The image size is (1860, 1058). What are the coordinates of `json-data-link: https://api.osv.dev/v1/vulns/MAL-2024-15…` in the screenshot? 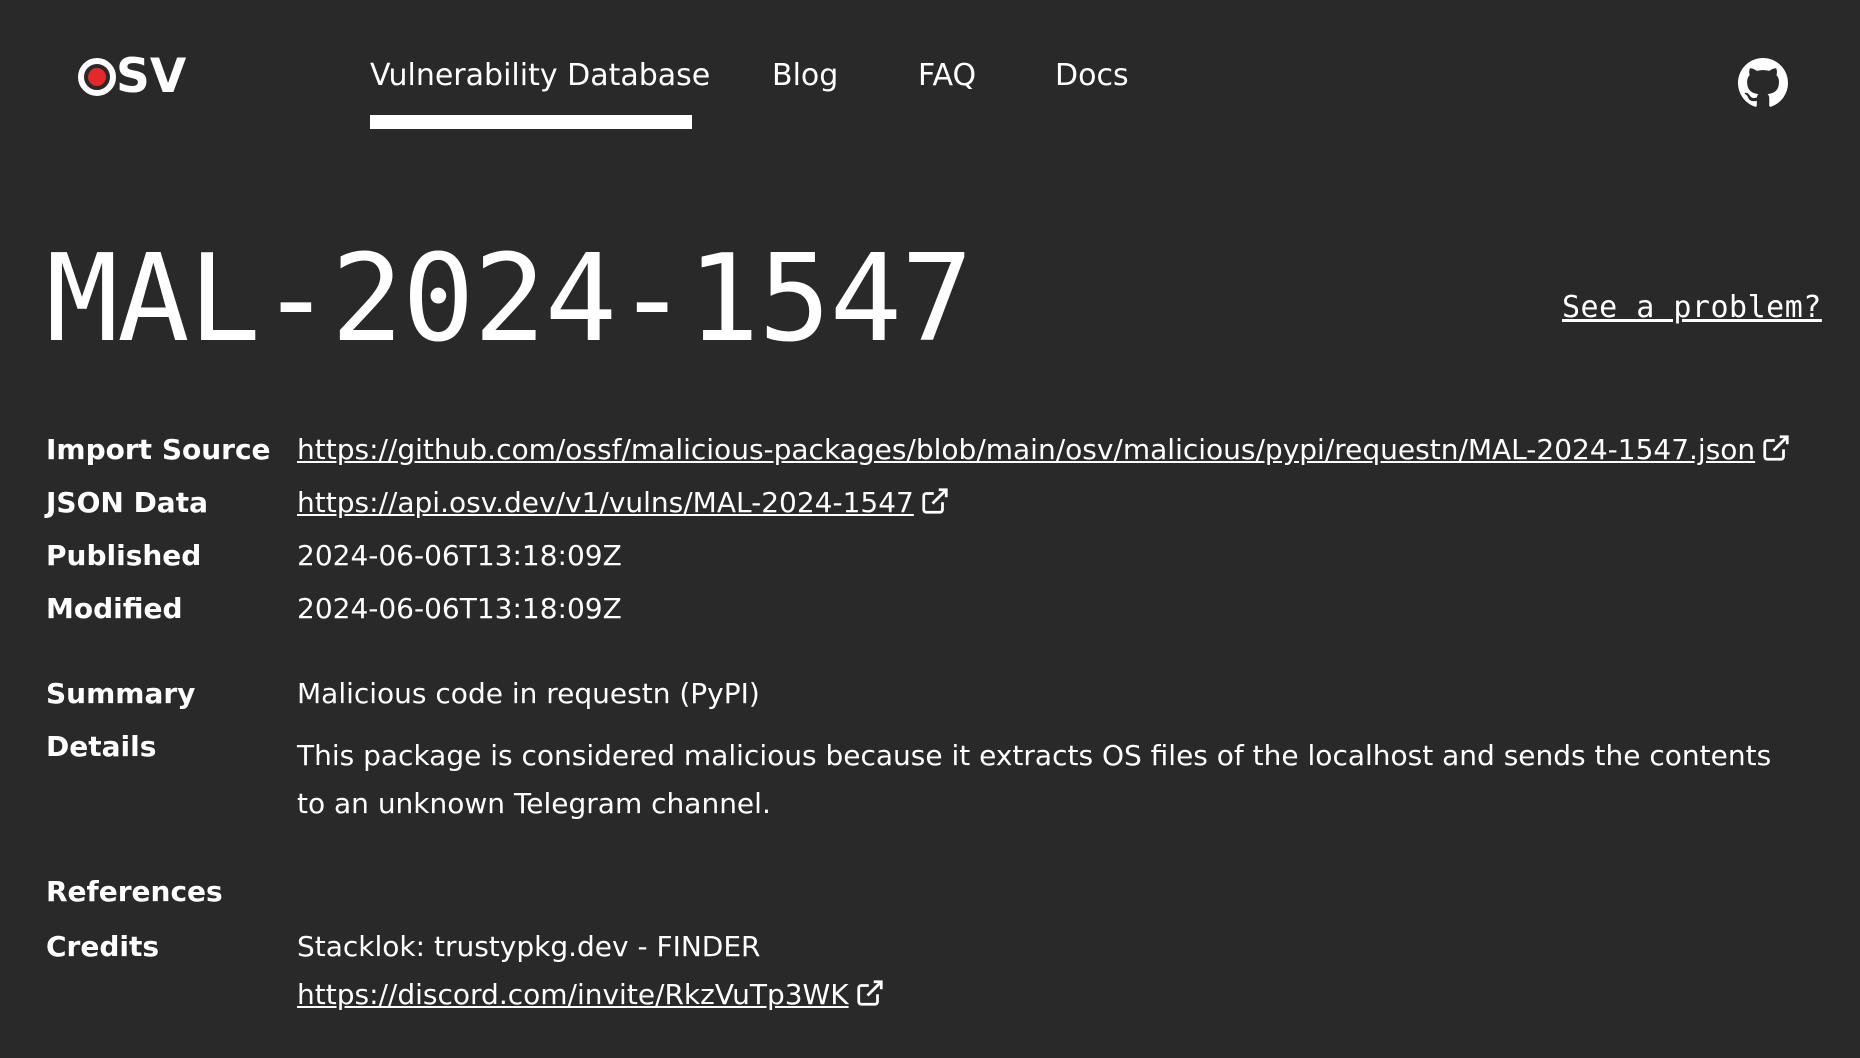 It's located at (605, 502).